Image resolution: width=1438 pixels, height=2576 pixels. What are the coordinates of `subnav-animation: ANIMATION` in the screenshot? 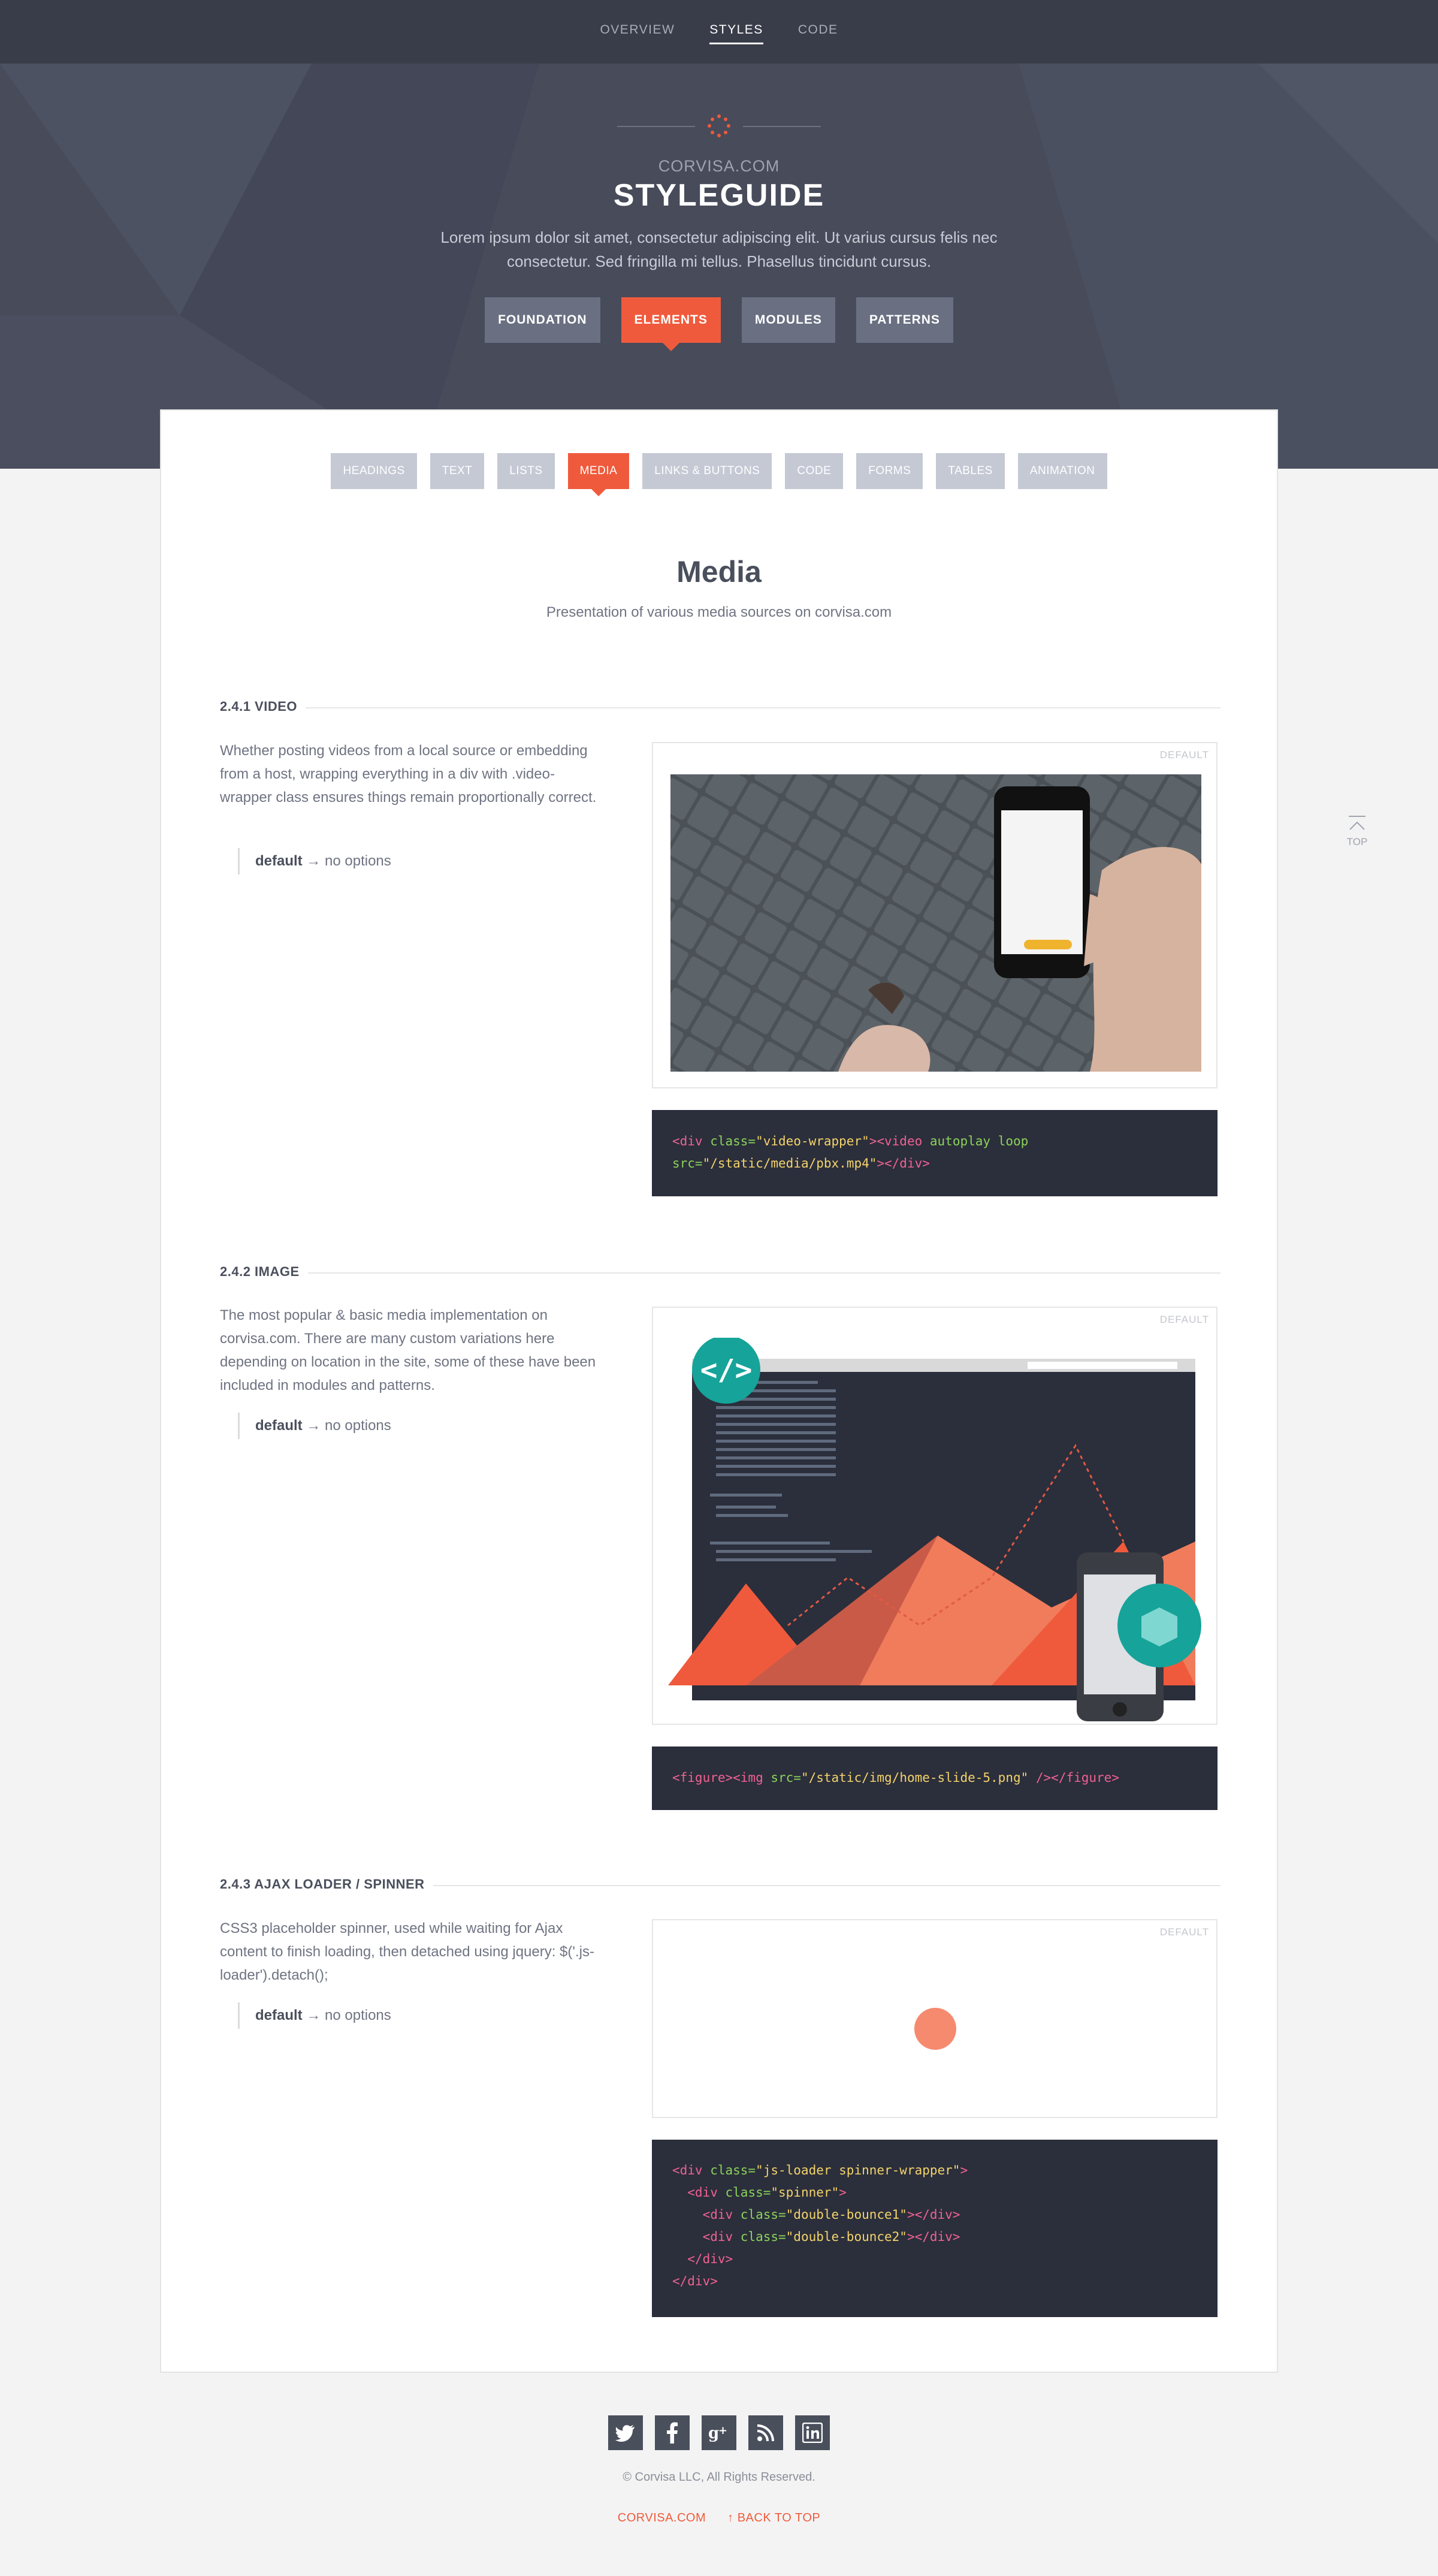 It's located at (1062, 471).